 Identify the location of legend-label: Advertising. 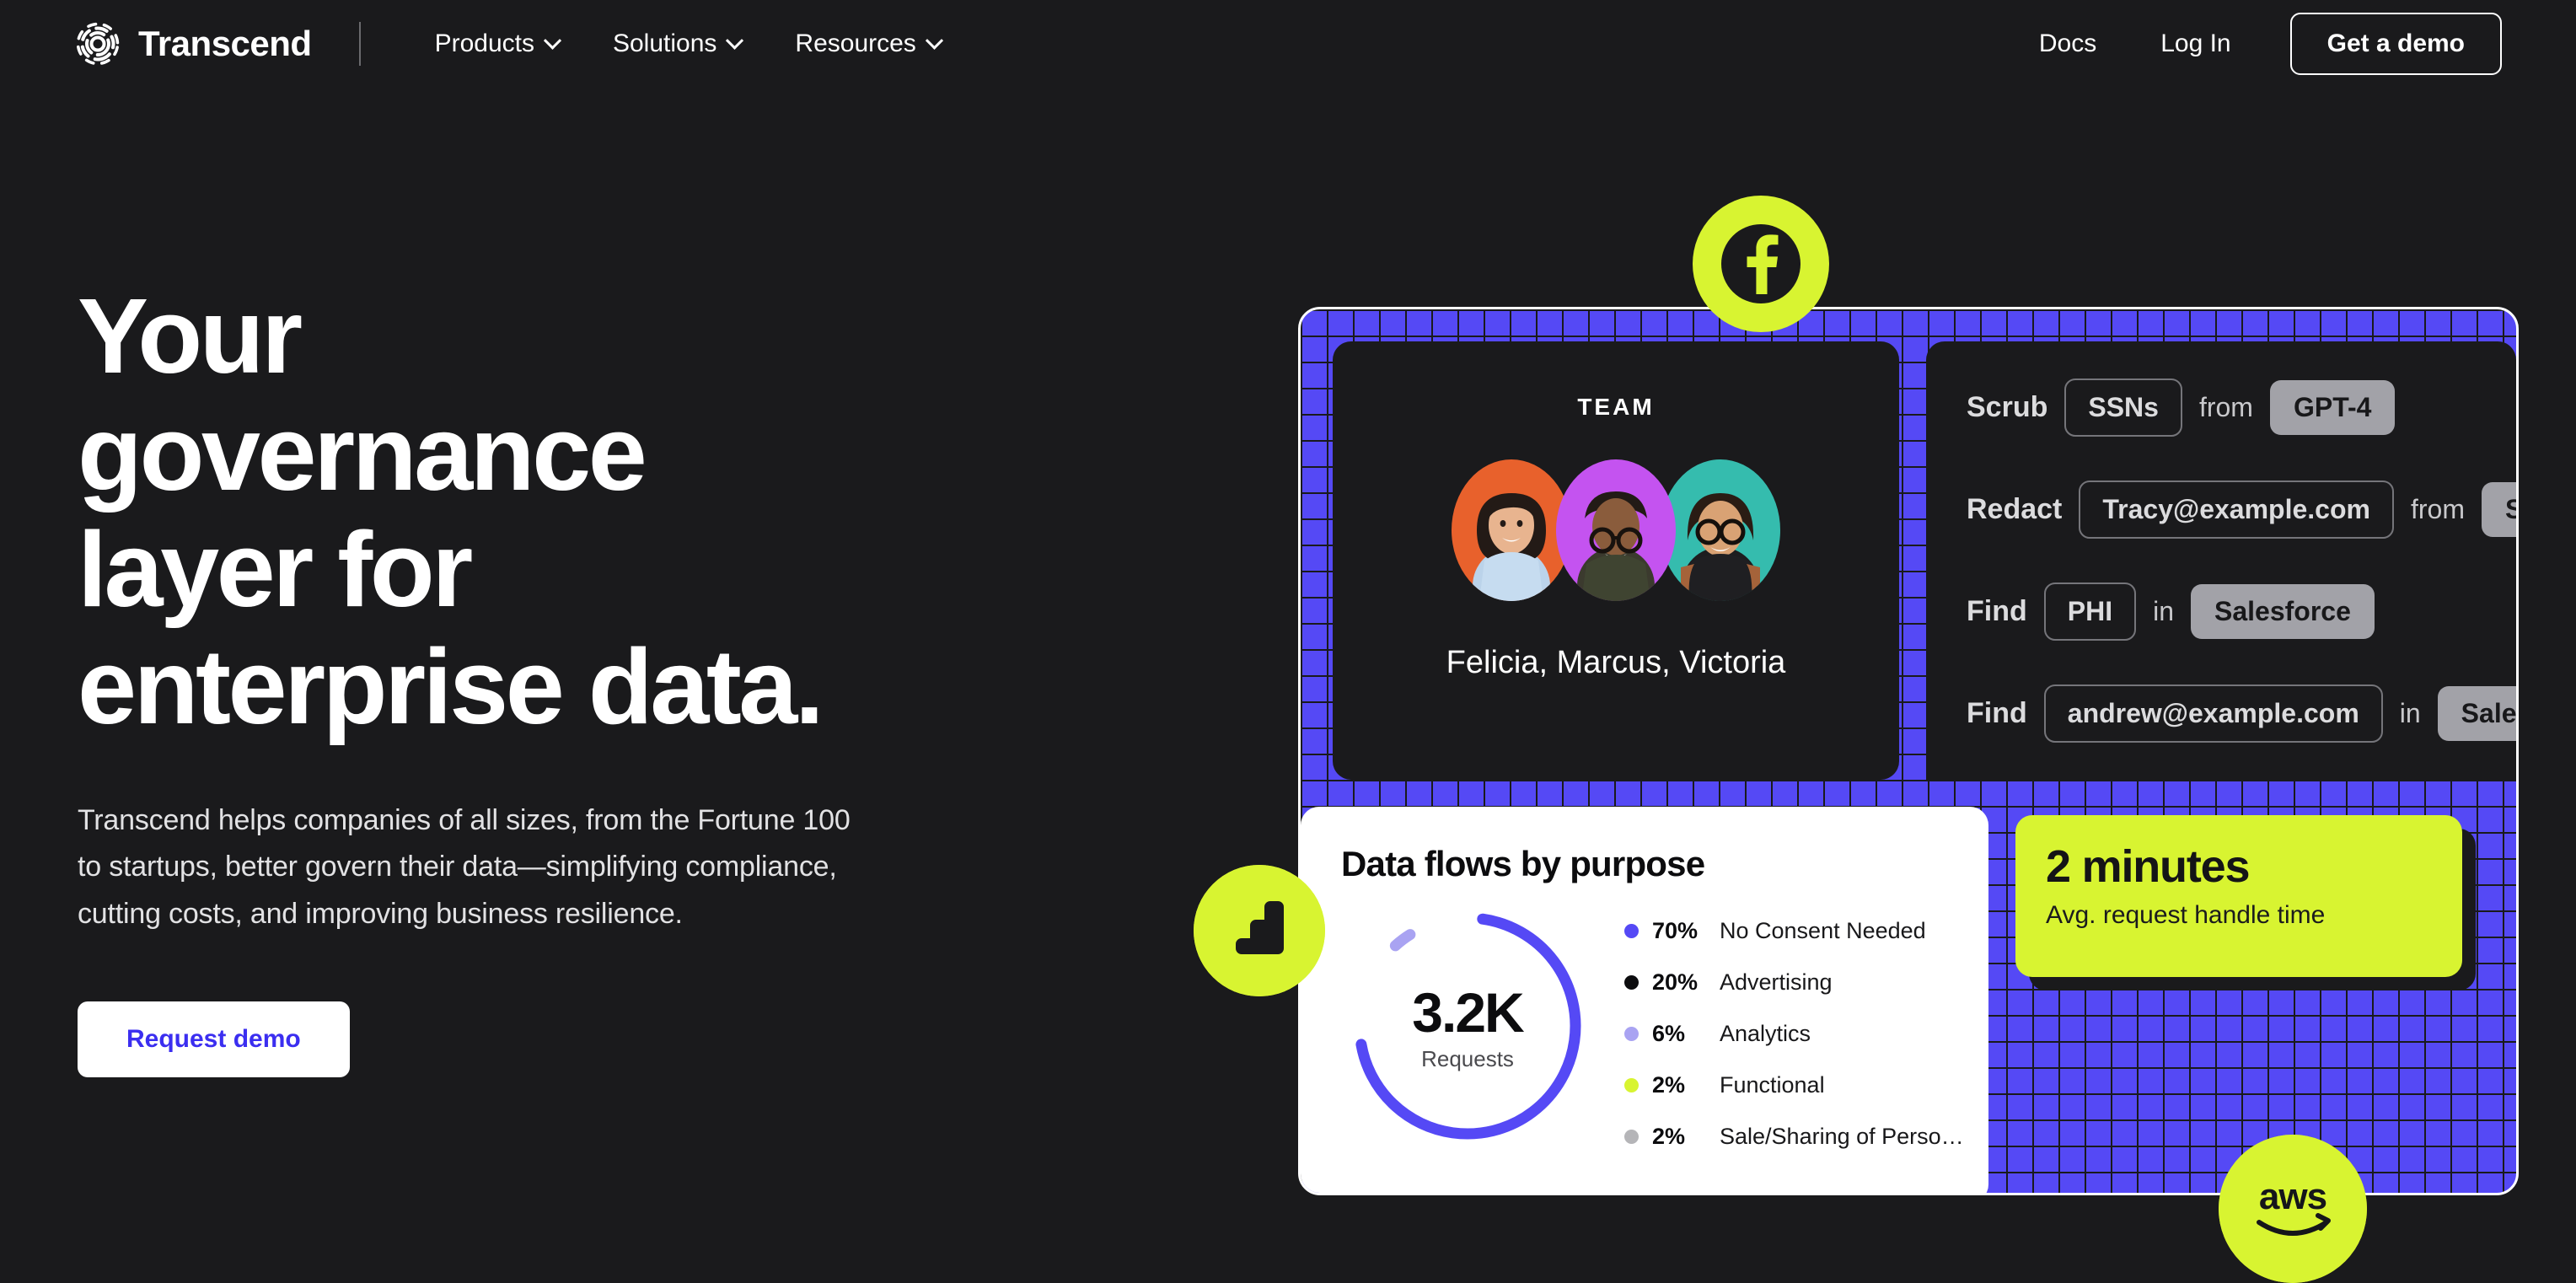
(1776, 982).